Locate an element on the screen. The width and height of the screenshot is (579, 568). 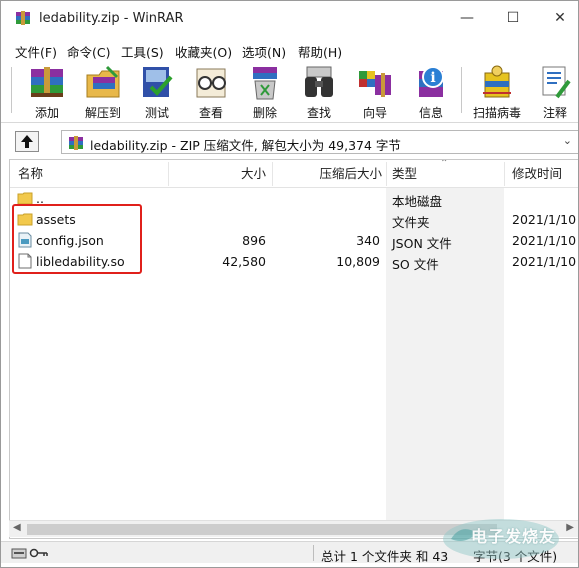
info-icon: i is located at coordinates (431, 81).